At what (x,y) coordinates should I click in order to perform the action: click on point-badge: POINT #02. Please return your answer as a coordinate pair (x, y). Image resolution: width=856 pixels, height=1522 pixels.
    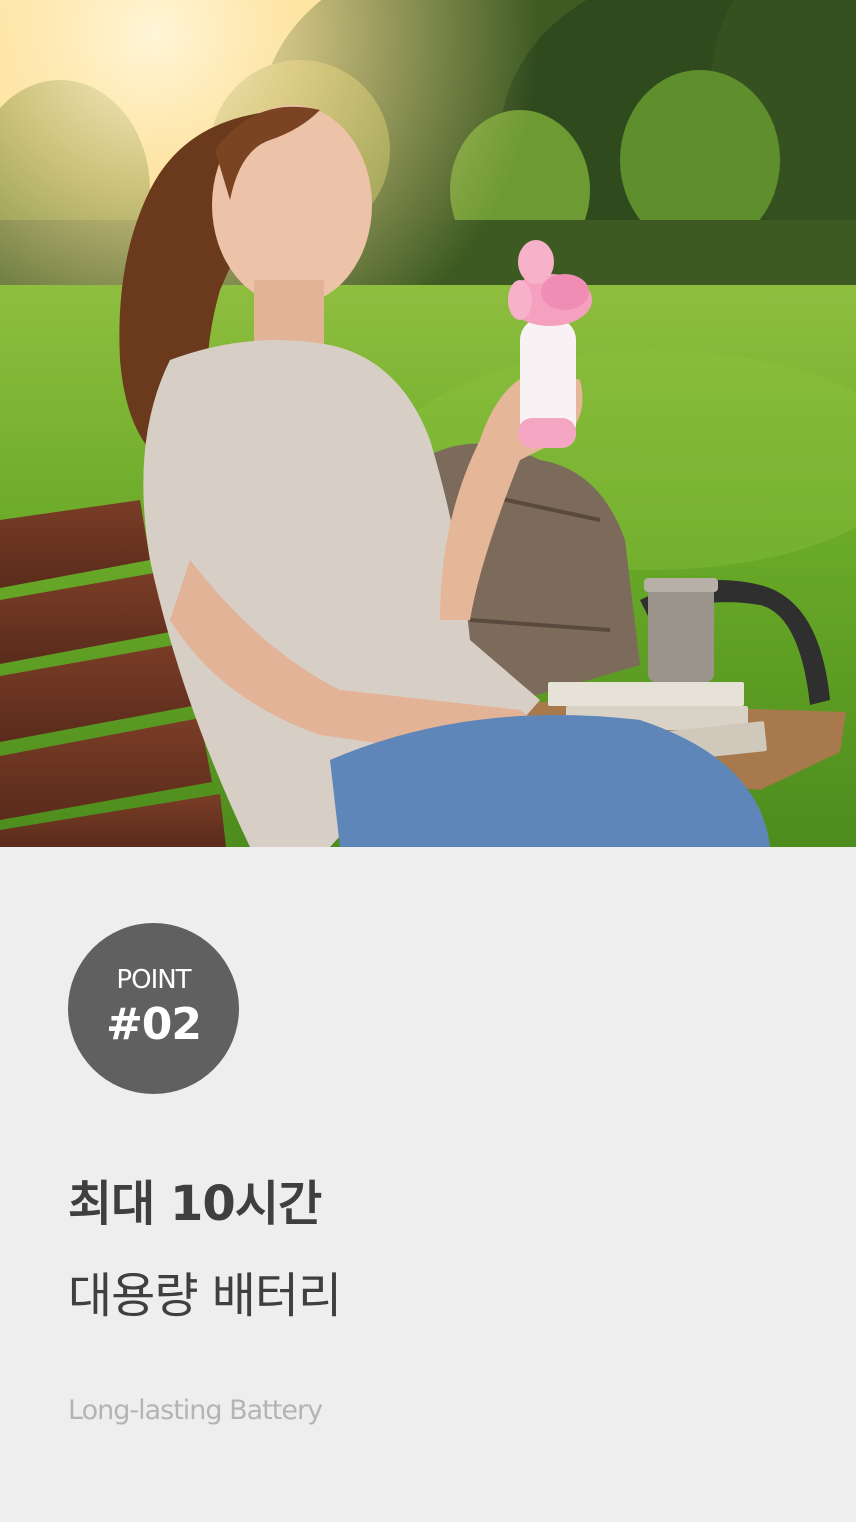
    Looking at the image, I should click on (153, 1008).